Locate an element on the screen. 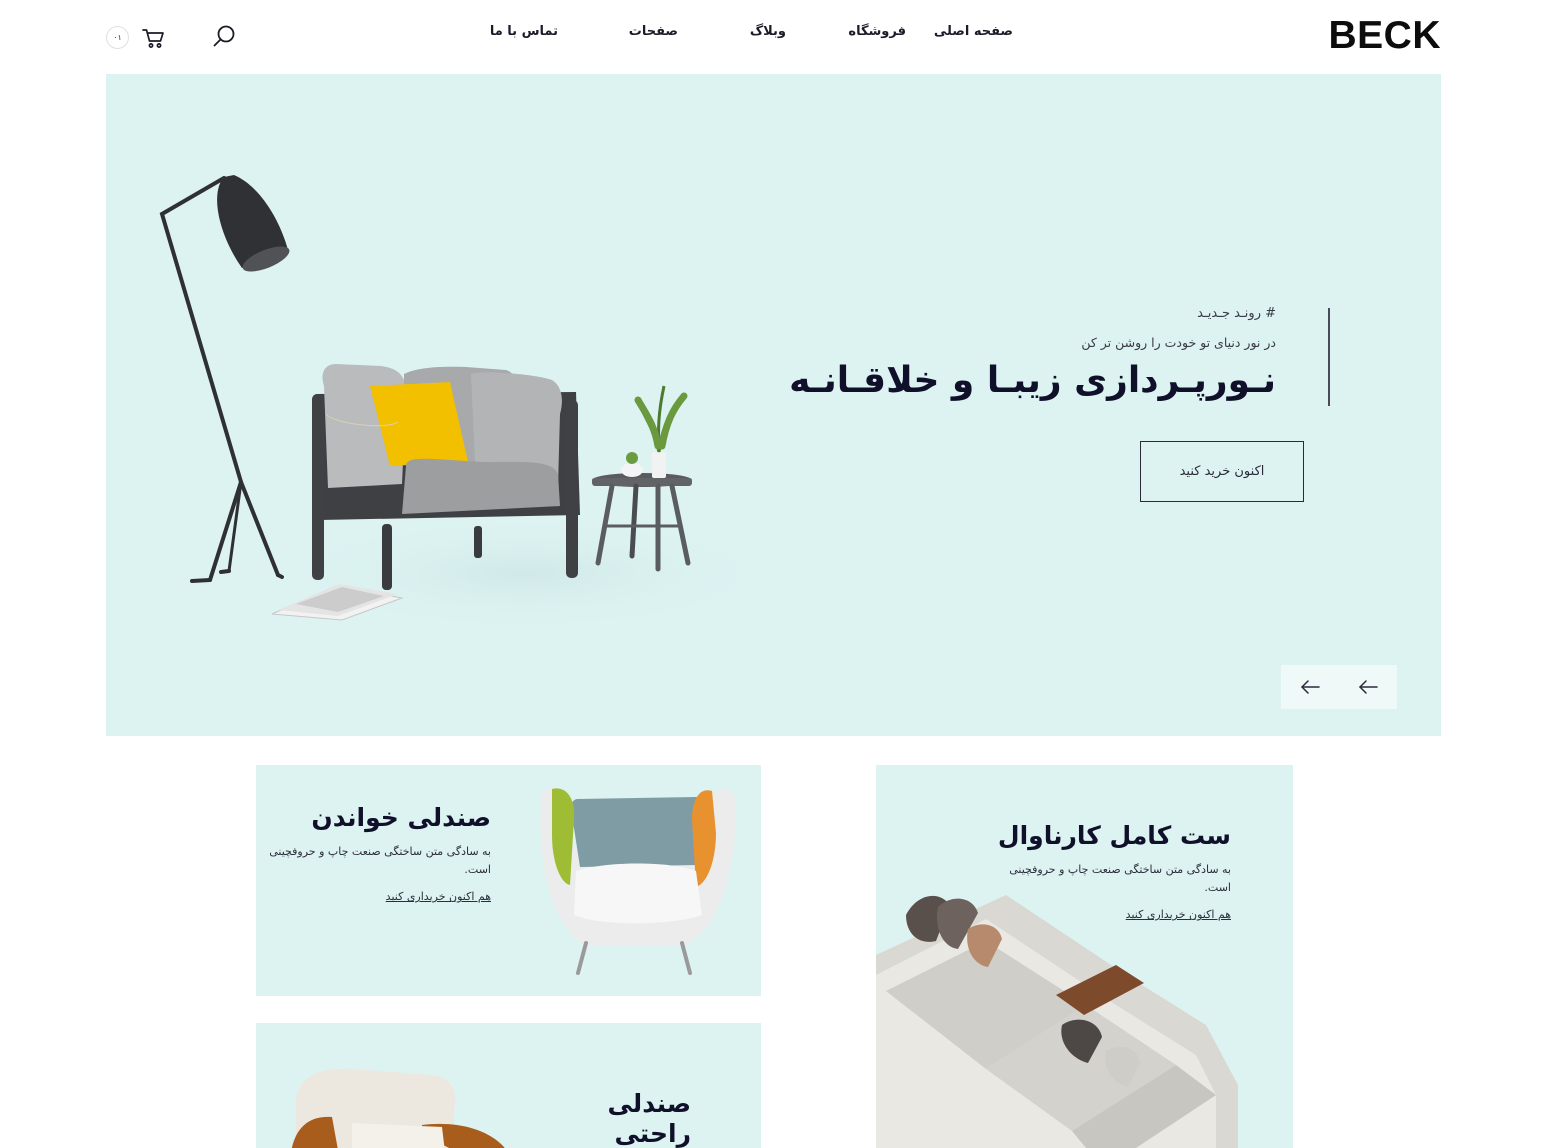 This screenshot has height=1148, width=1547. hero-accent-bar is located at coordinates (1329, 357).